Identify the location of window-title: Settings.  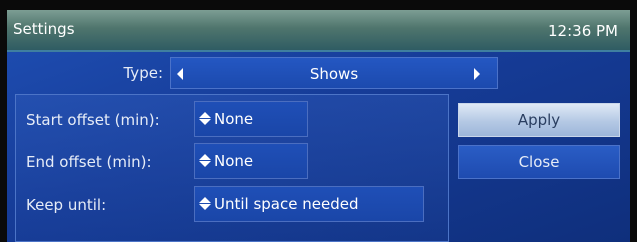
(44, 29).